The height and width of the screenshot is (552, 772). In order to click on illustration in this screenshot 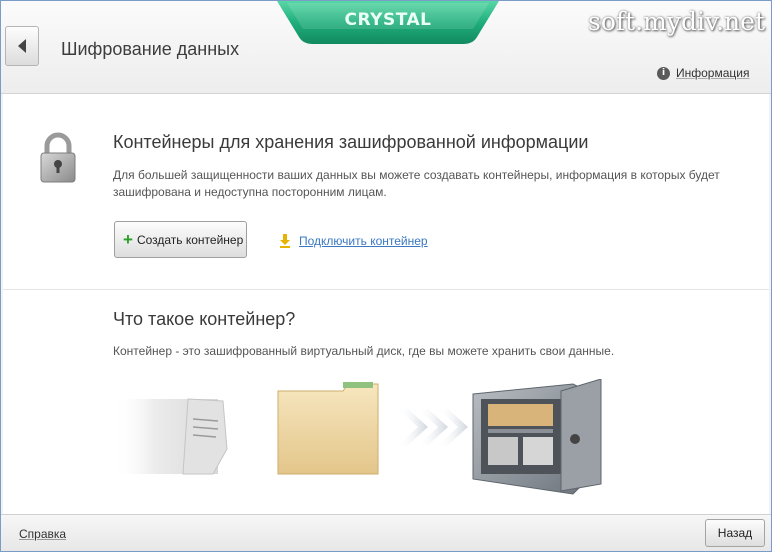, I will do `click(357, 437)`.